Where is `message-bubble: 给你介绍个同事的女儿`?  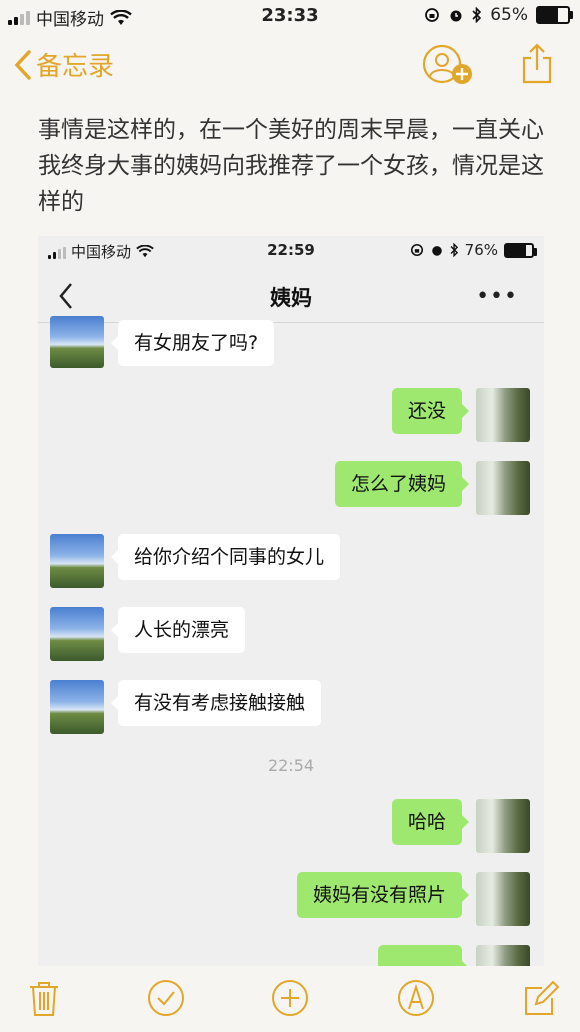
message-bubble: 给你介绍个同事的女儿 is located at coordinates (225, 557).